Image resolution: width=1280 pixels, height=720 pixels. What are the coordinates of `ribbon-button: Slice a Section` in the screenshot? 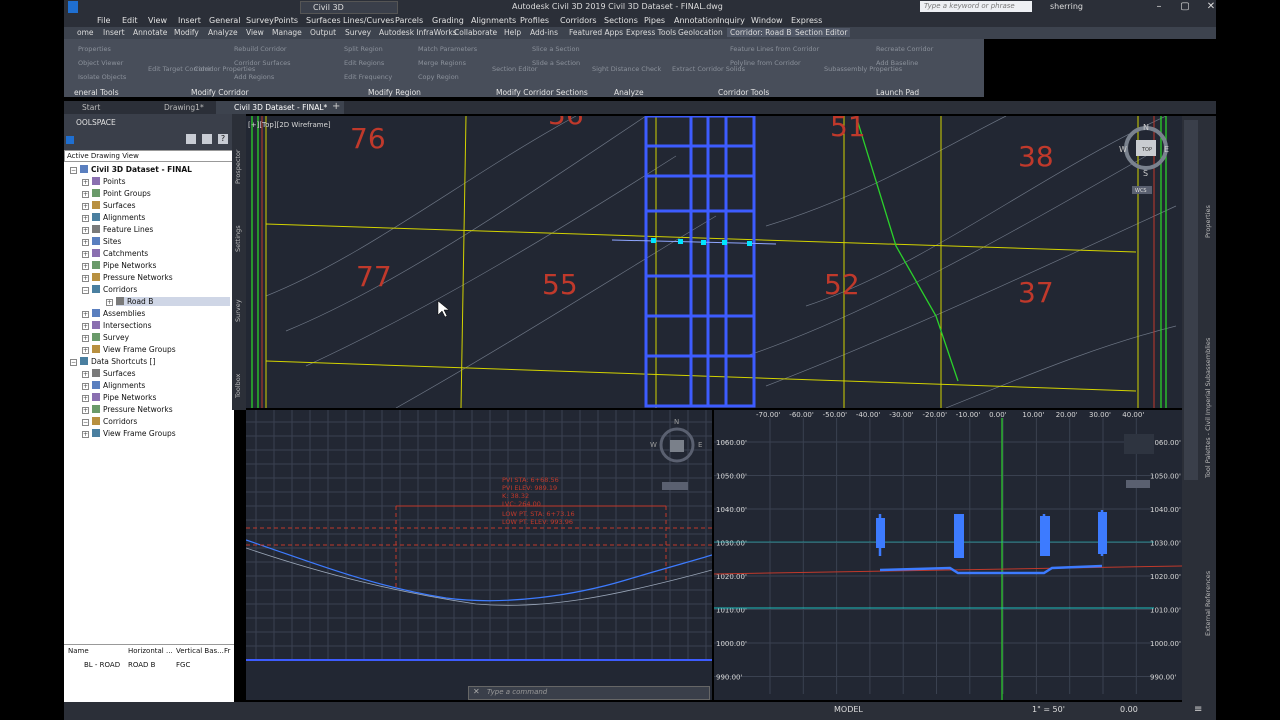 It's located at (556, 49).